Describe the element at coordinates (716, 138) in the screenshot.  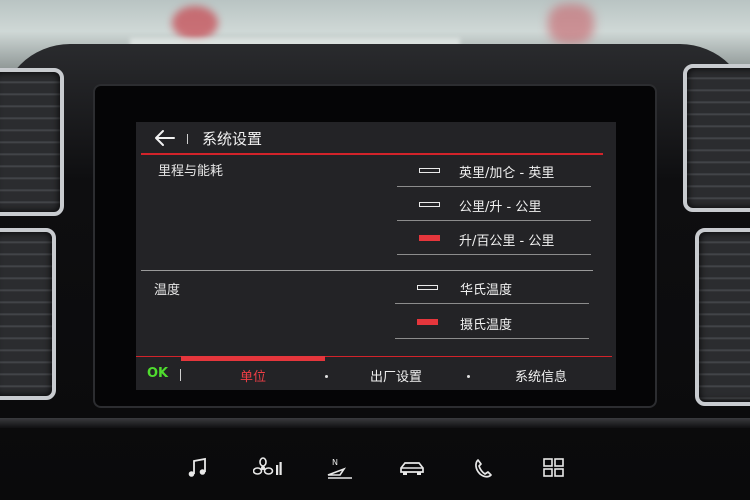
I see `air-vent-right-top` at that location.